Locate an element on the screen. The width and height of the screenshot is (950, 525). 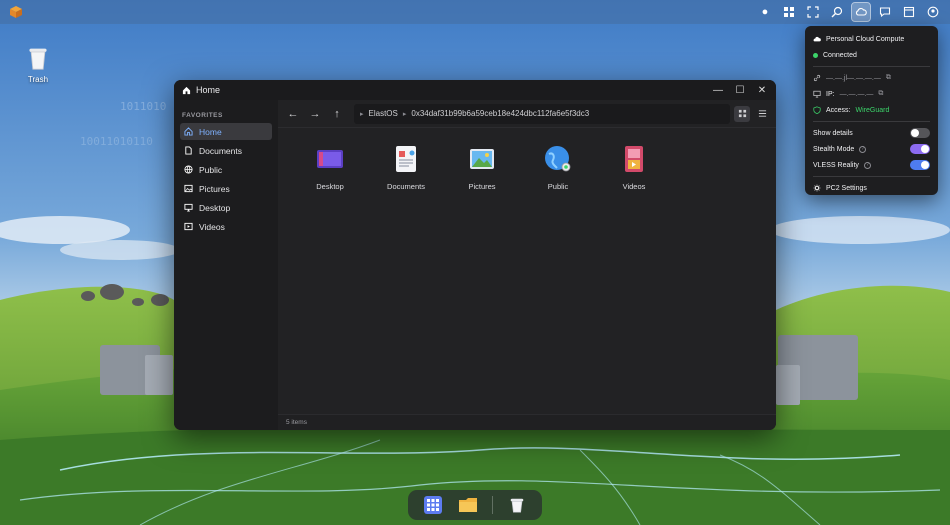
maximize-button: ☐ is located at coordinates (740, 90).